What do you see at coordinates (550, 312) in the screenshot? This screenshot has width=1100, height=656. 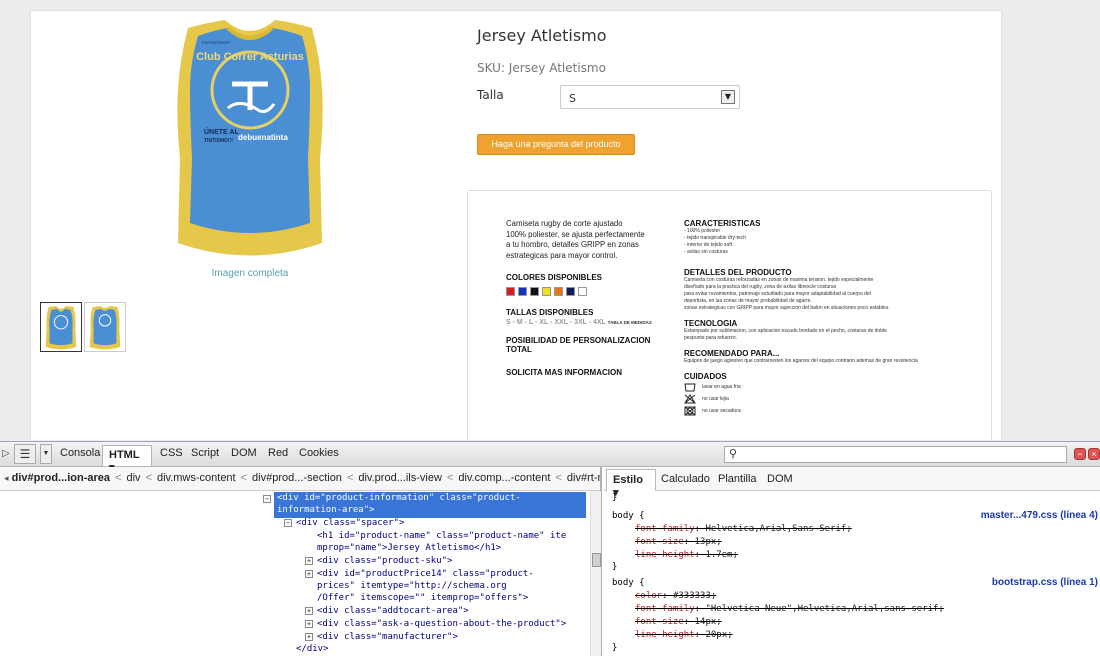 I see `sizes-title: TALLAS DISPONIBLES` at bounding box center [550, 312].